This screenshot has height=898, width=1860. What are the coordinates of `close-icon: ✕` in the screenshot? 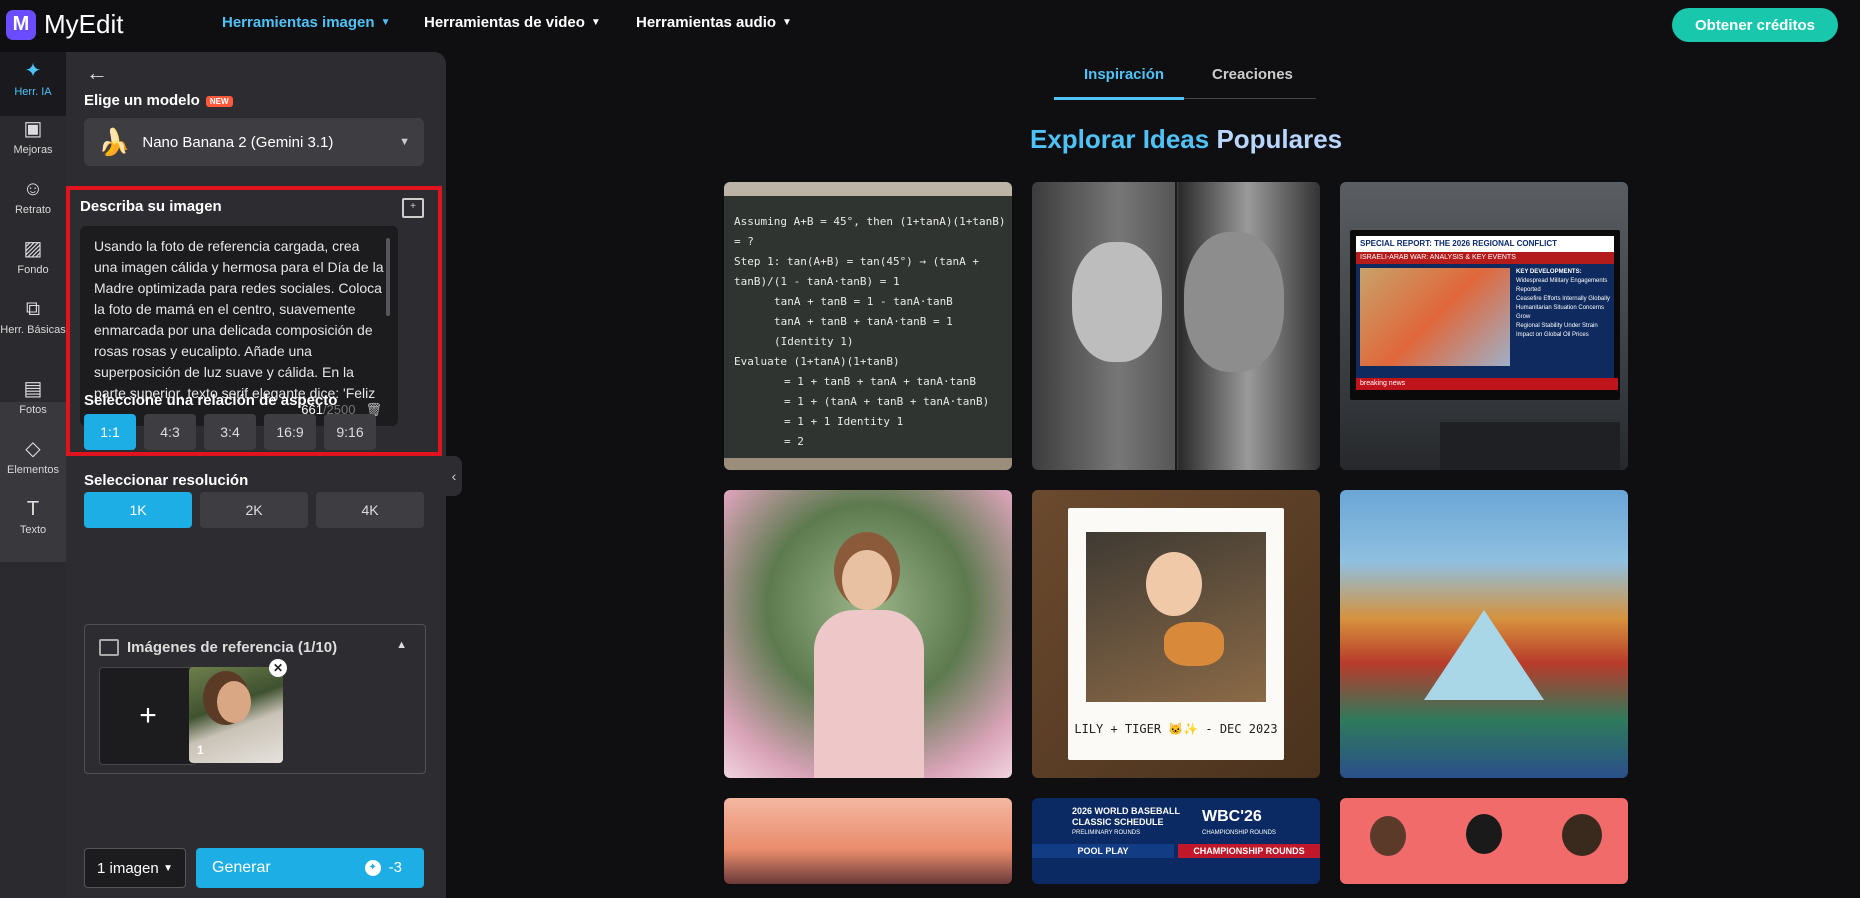 It's located at (278, 668).